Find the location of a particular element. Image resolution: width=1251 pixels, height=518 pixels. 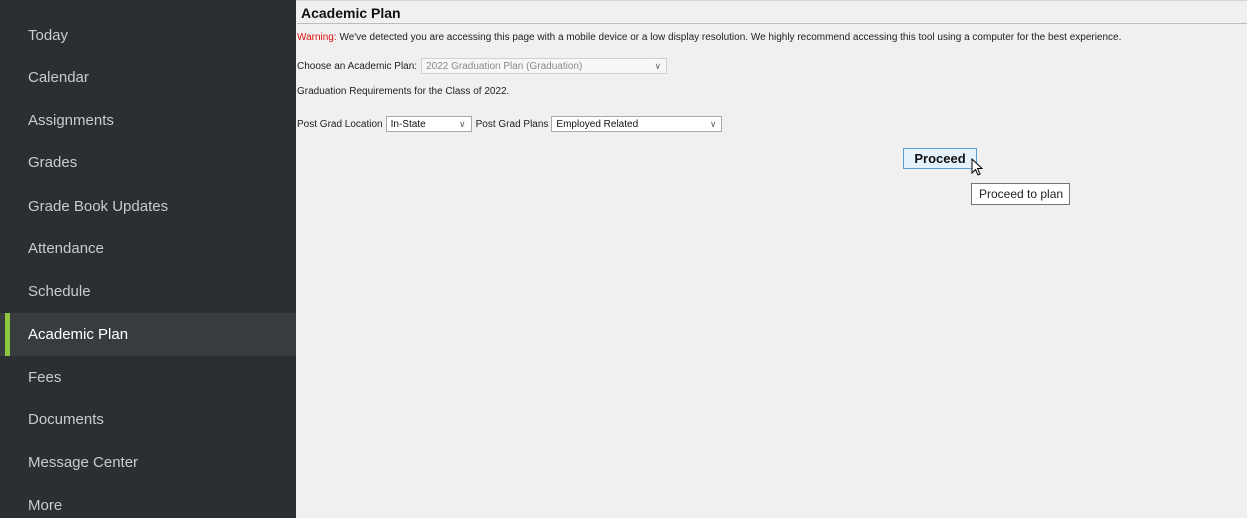

post-grad-plans-select: Employed Related ∨ is located at coordinates (637, 124).